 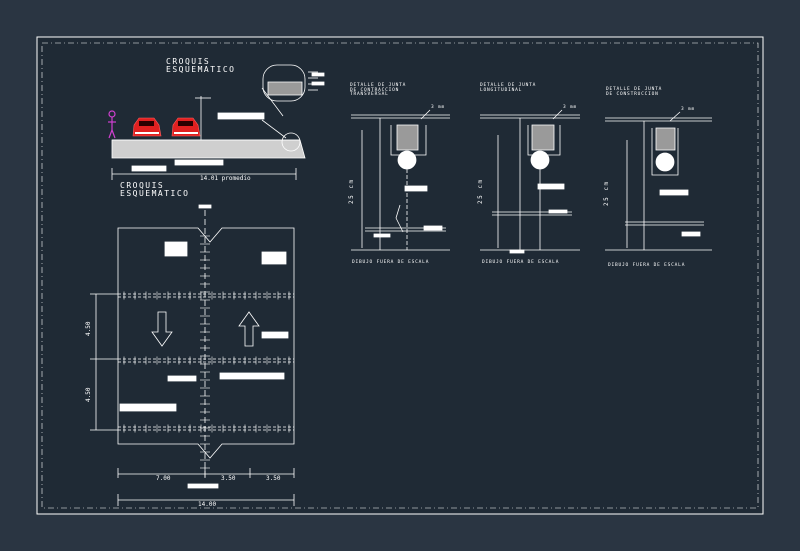 What do you see at coordinates (155, 189) in the screenshot?
I see `plan-title: CROQUIS ESQUEMATICO` at bounding box center [155, 189].